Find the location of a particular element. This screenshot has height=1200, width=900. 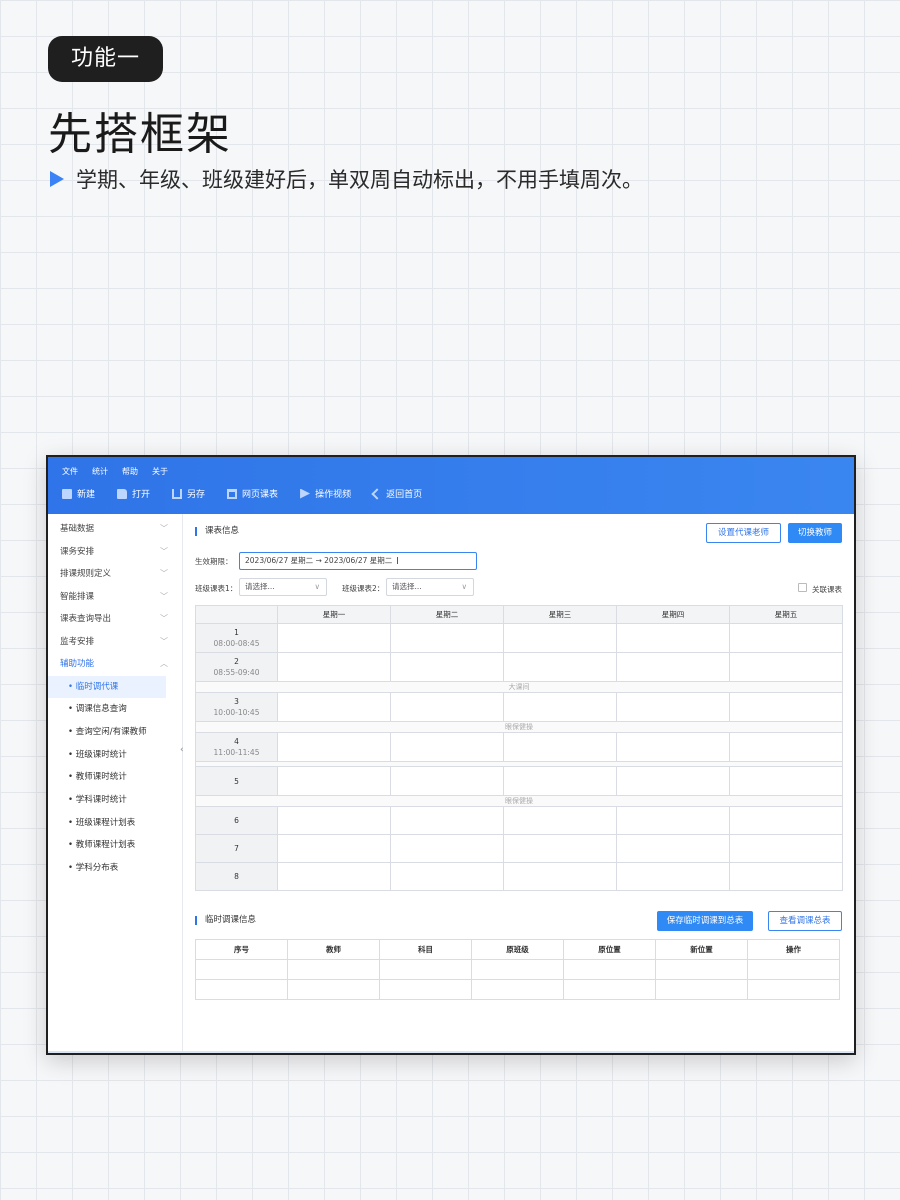

day-header: 星期四 is located at coordinates (673, 614).